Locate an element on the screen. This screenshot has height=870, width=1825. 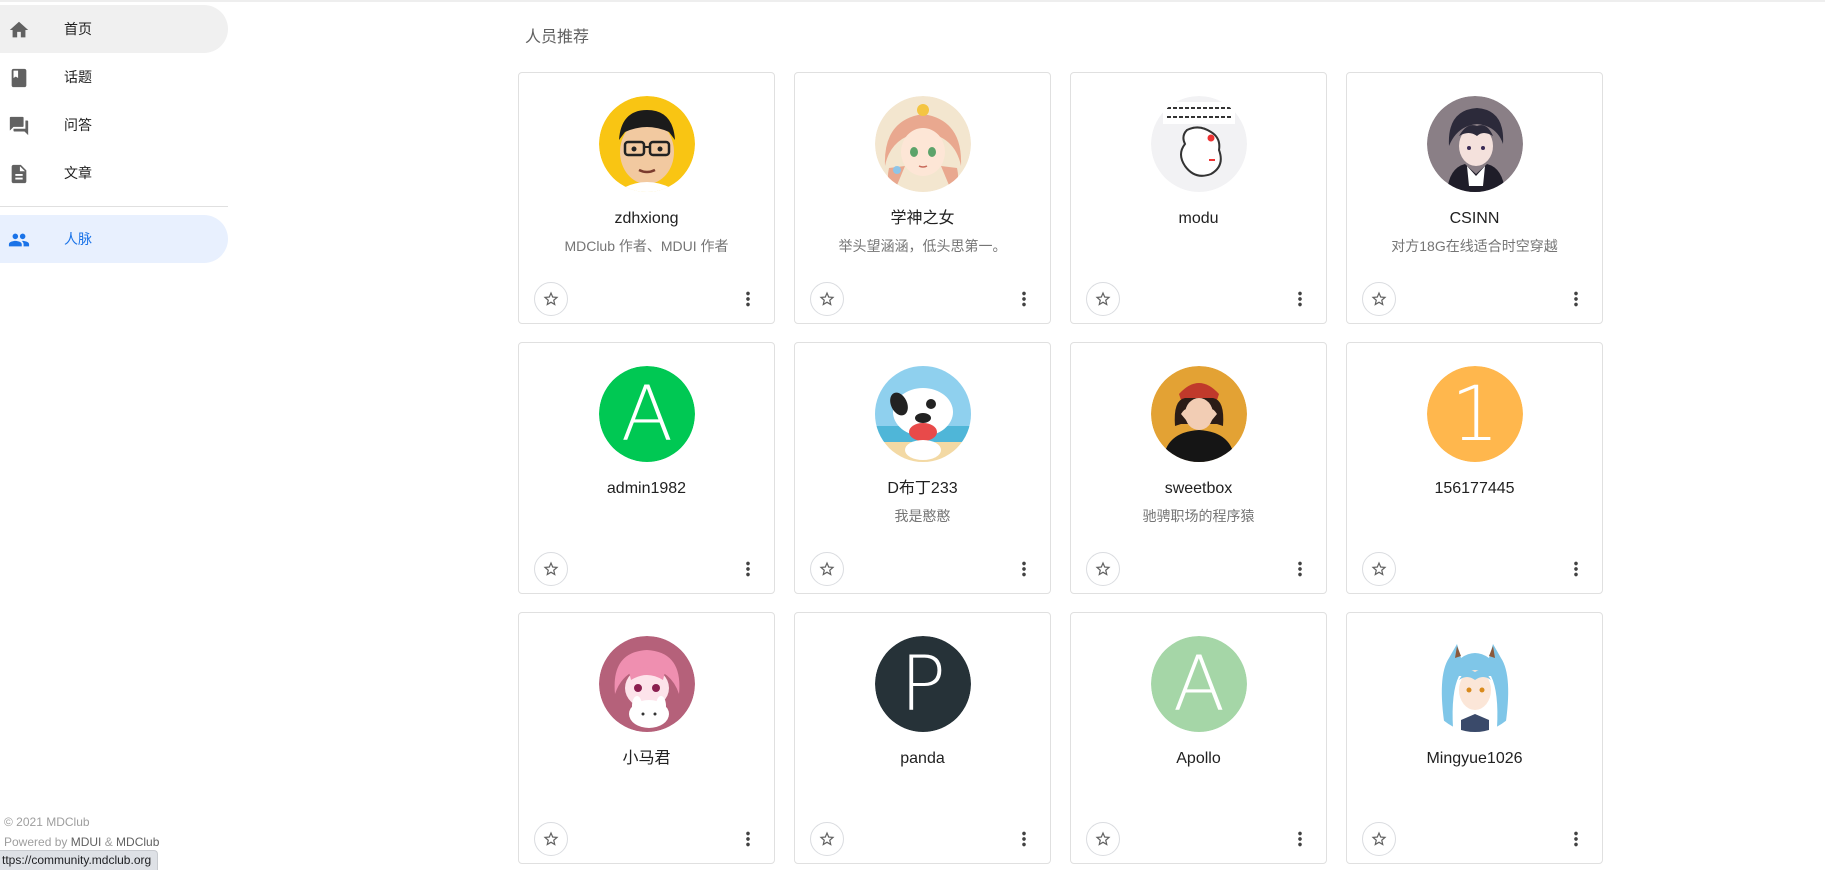
letter-avatar: A is located at coordinates (1199, 684).